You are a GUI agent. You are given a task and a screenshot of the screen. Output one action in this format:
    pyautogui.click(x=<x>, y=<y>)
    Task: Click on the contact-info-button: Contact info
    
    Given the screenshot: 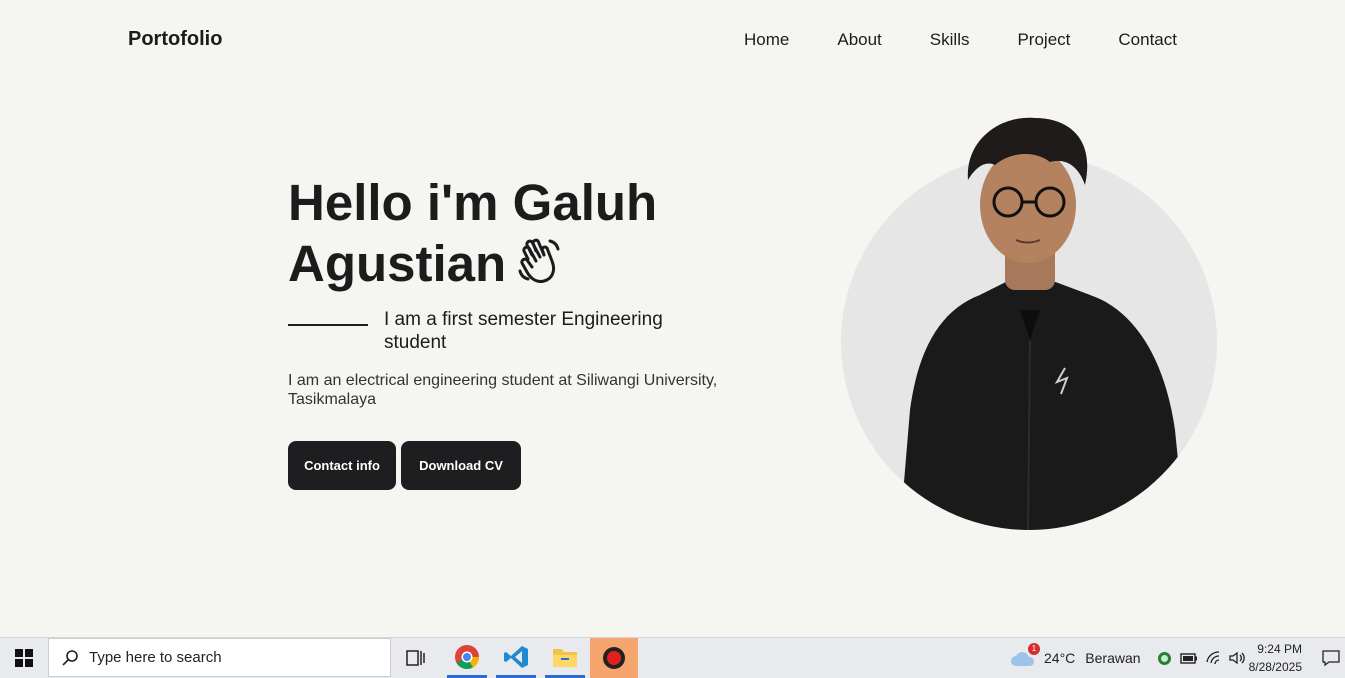 What is the action you would take?
    pyautogui.click(x=342, y=465)
    